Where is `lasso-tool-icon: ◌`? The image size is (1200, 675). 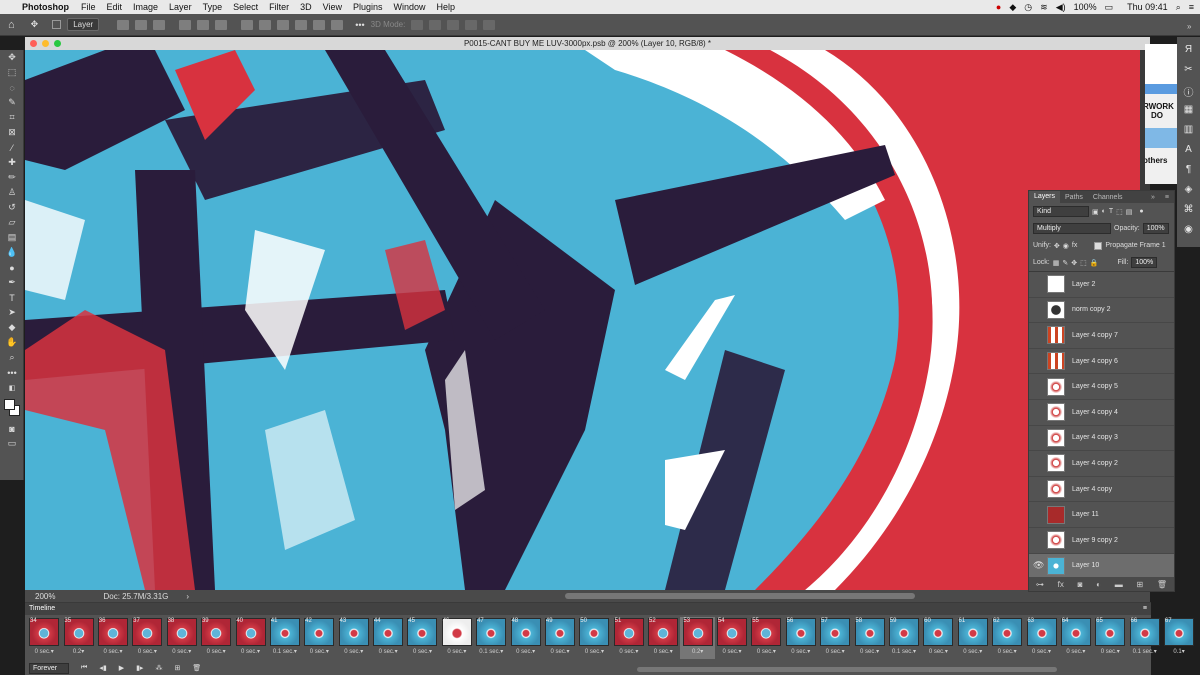
lasso-tool-icon: ◌ is located at coordinates (12, 87).